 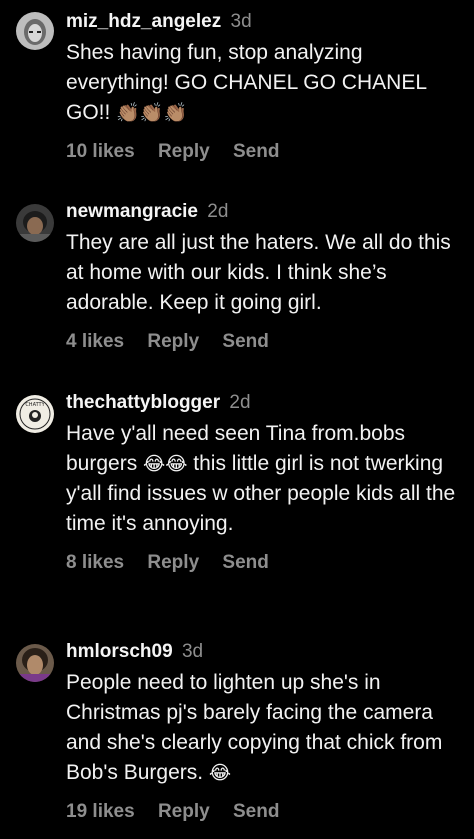 What do you see at coordinates (165, 464) in the screenshot?
I see `laughing-emoji-icon: 😂😂` at bounding box center [165, 464].